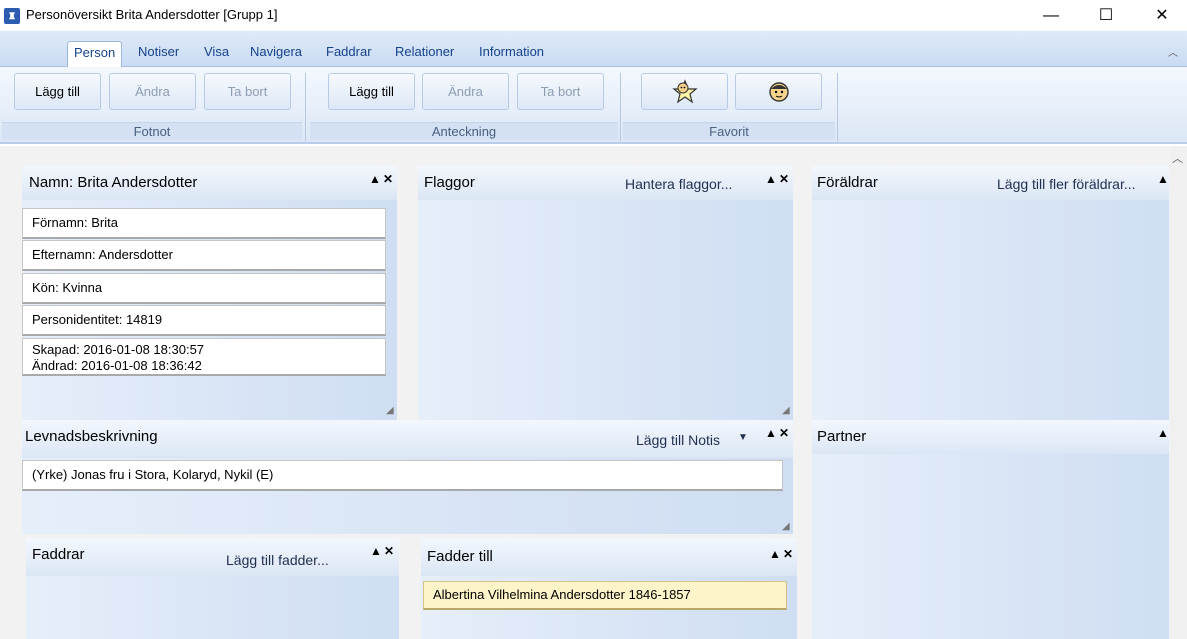 The height and width of the screenshot is (639, 1187). I want to click on tab-notiser: Notiser, so click(158, 52).